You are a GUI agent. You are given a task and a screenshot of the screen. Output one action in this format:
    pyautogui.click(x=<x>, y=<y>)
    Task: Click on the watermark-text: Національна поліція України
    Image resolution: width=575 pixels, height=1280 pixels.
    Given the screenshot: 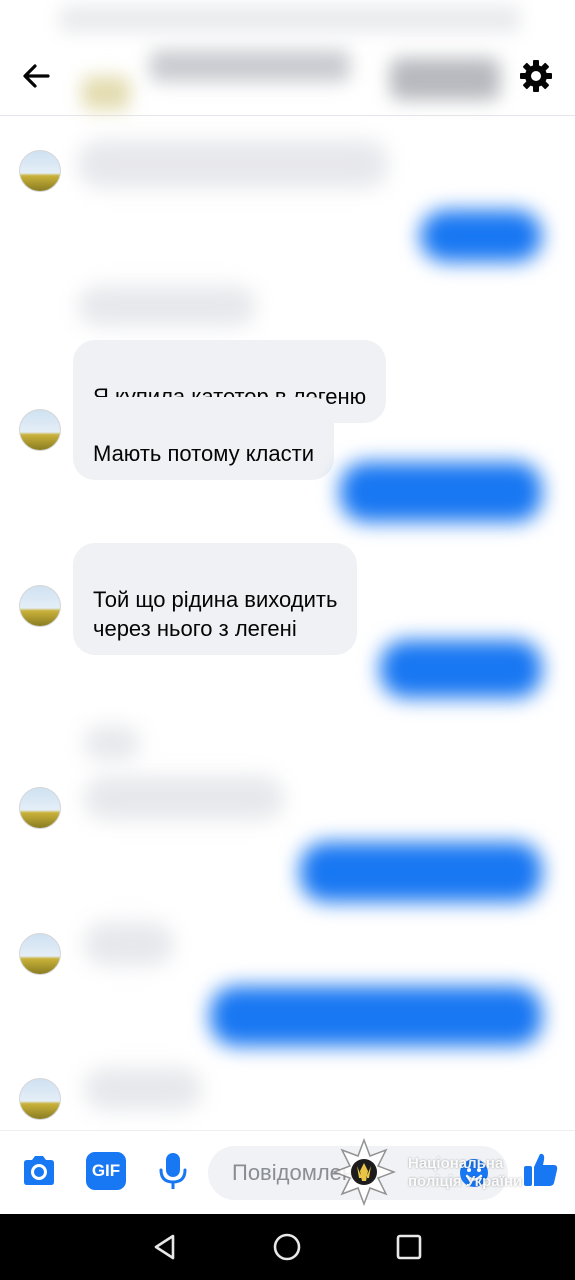 What is the action you would take?
    pyautogui.click(x=488, y=1173)
    